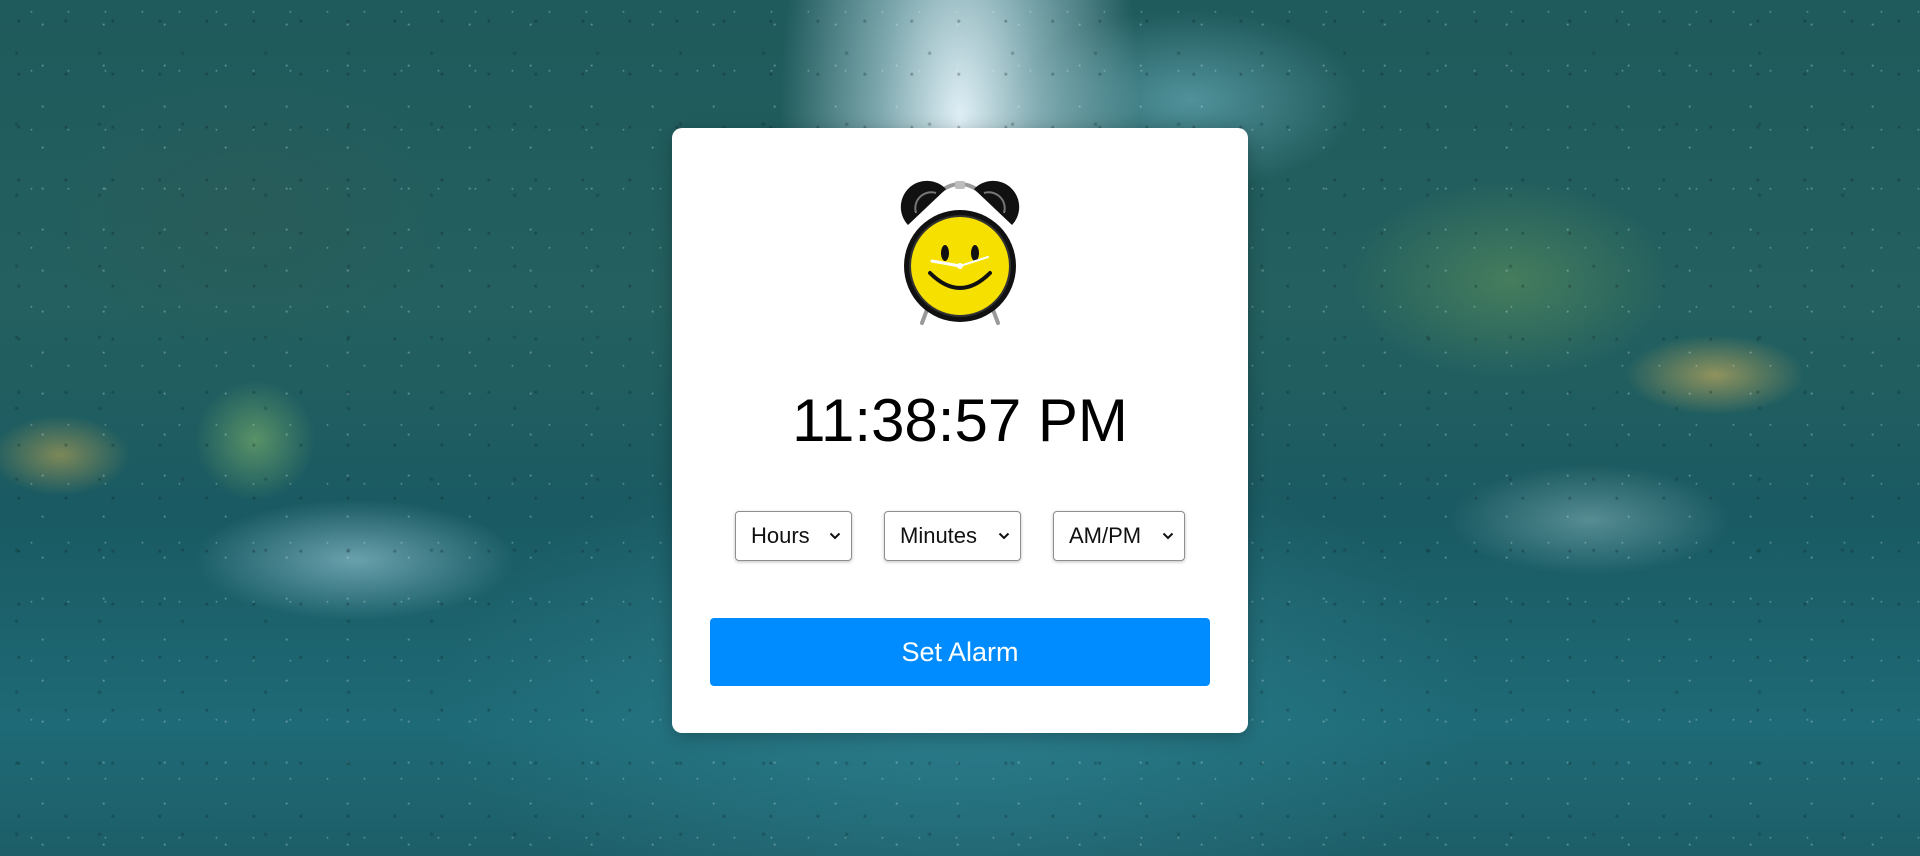 The image size is (1920, 856). Describe the element at coordinates (939, 535) in the screenshot. I see `minutes-select-label: Minutes` at that location.